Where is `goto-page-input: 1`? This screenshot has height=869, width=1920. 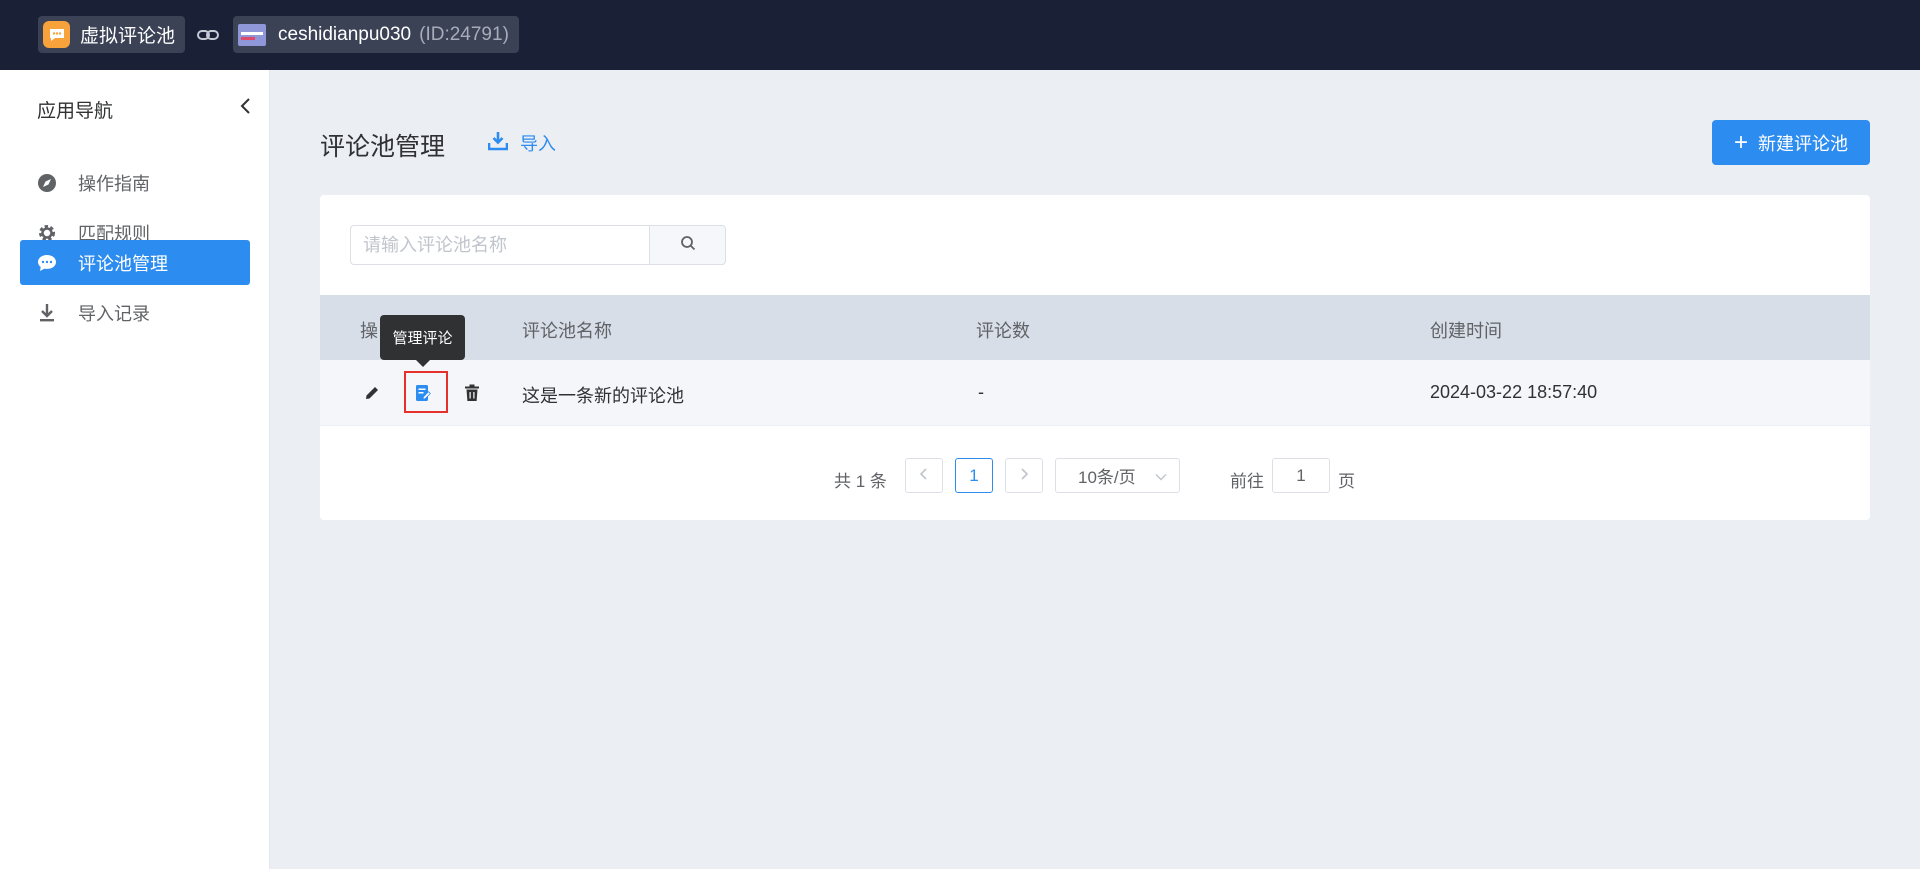
goto-page-input: 1 is located at coordinates (1301, 475).